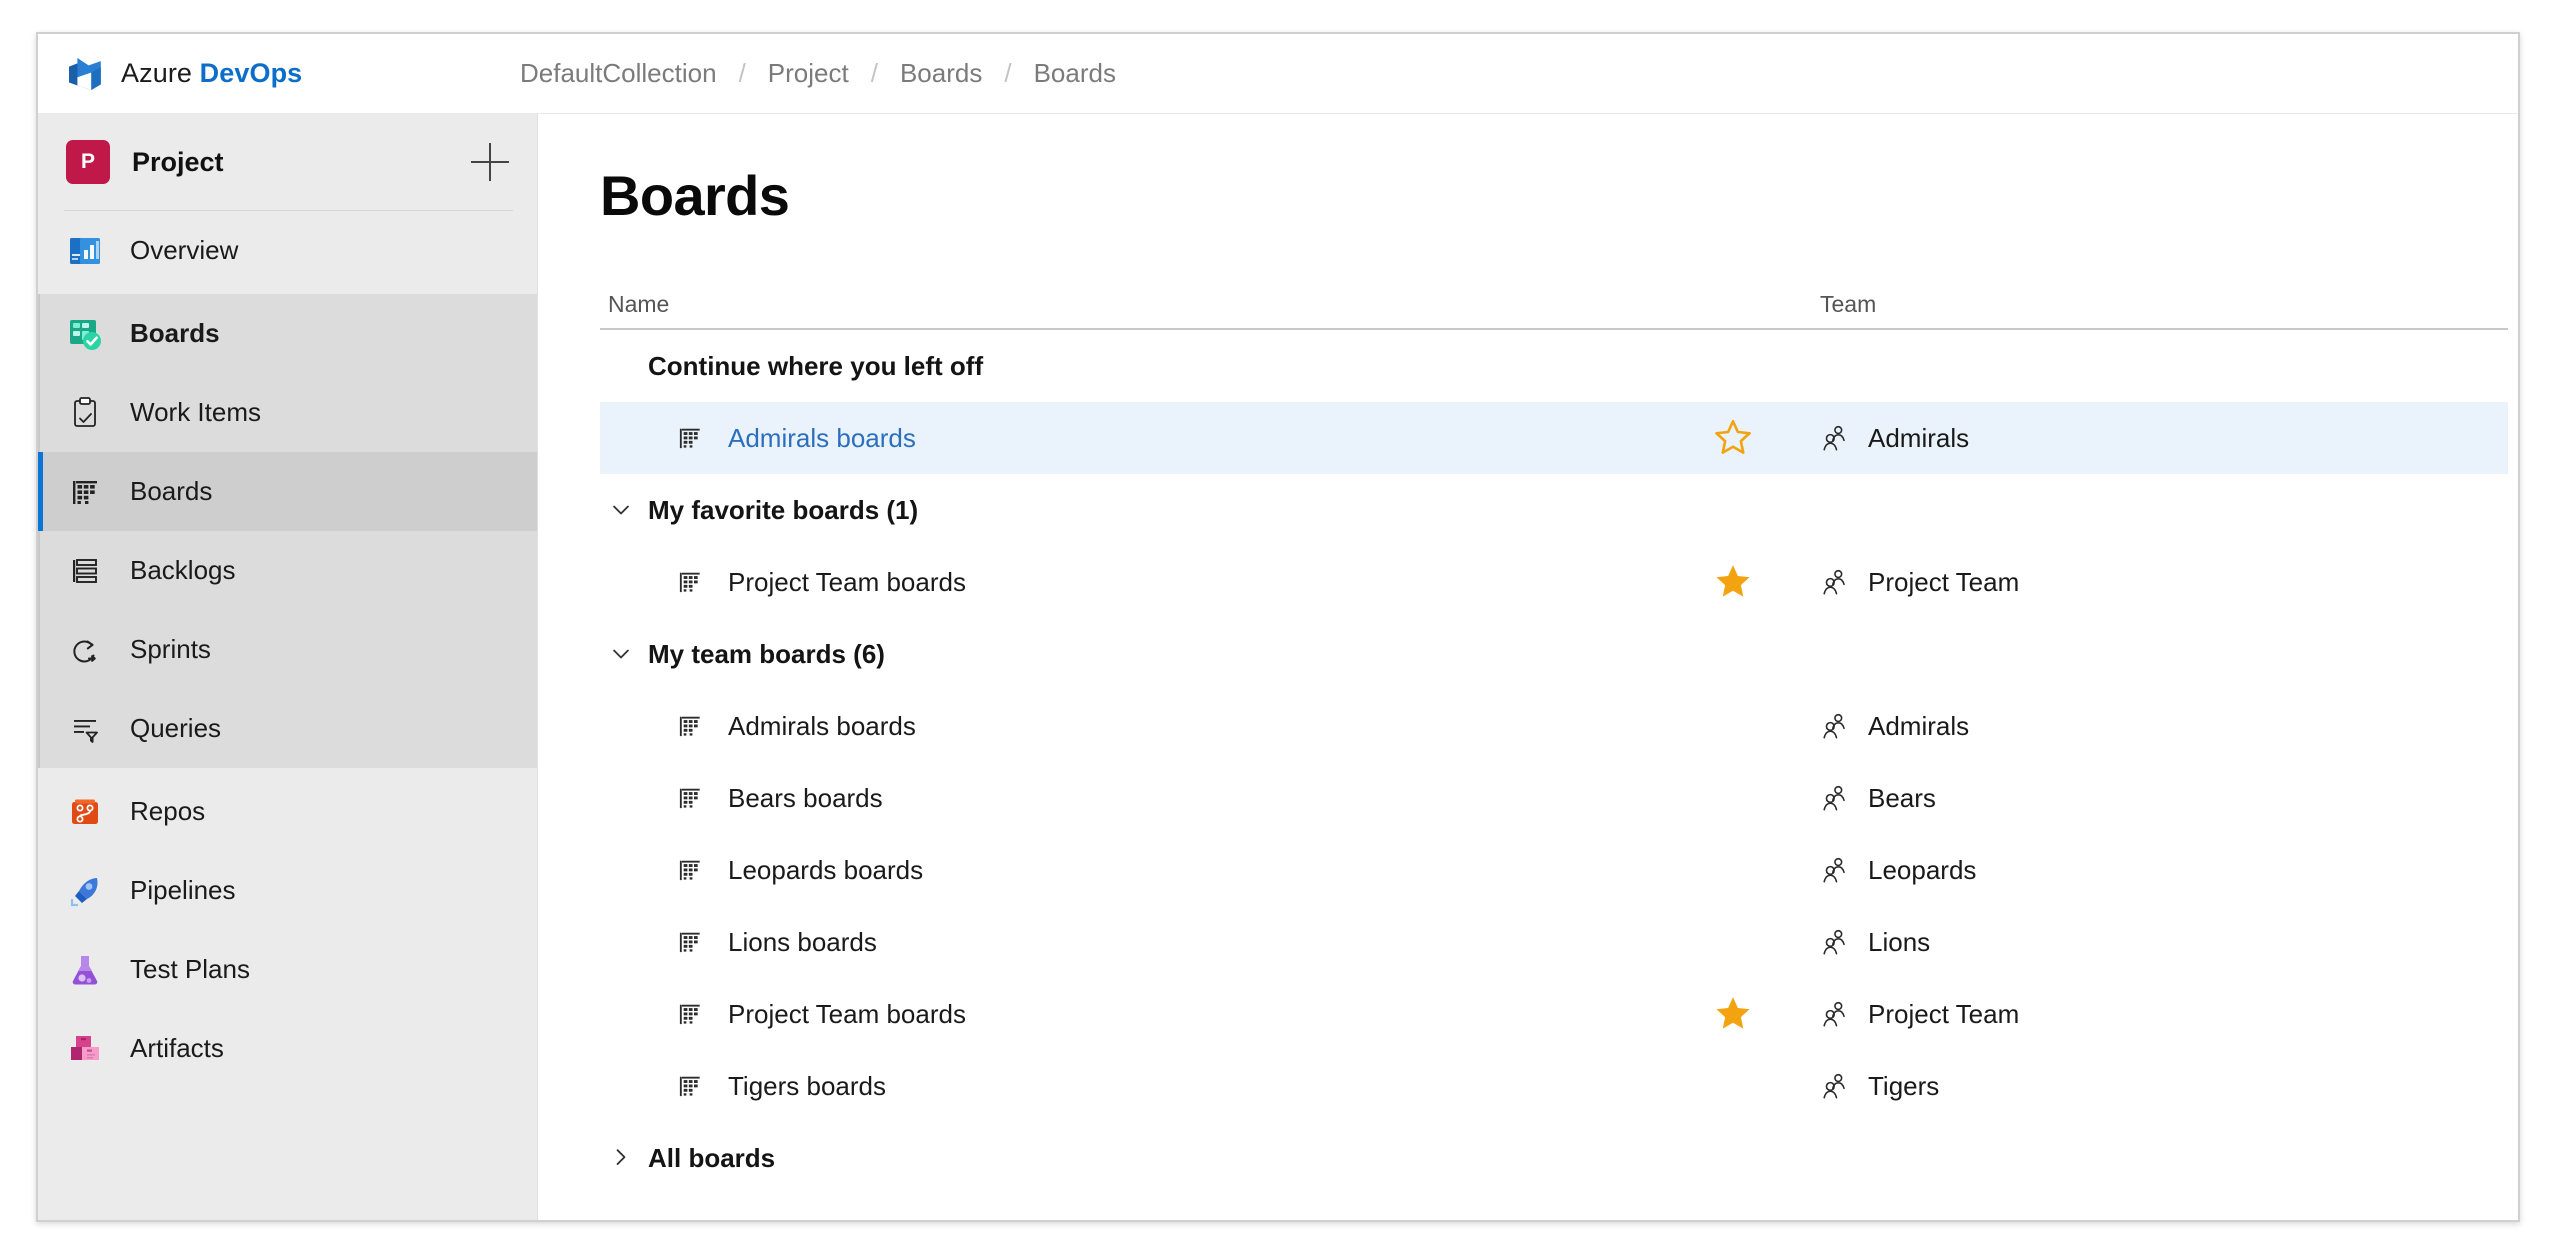  I want to click on star-outline-icon, so click(1733, 438).